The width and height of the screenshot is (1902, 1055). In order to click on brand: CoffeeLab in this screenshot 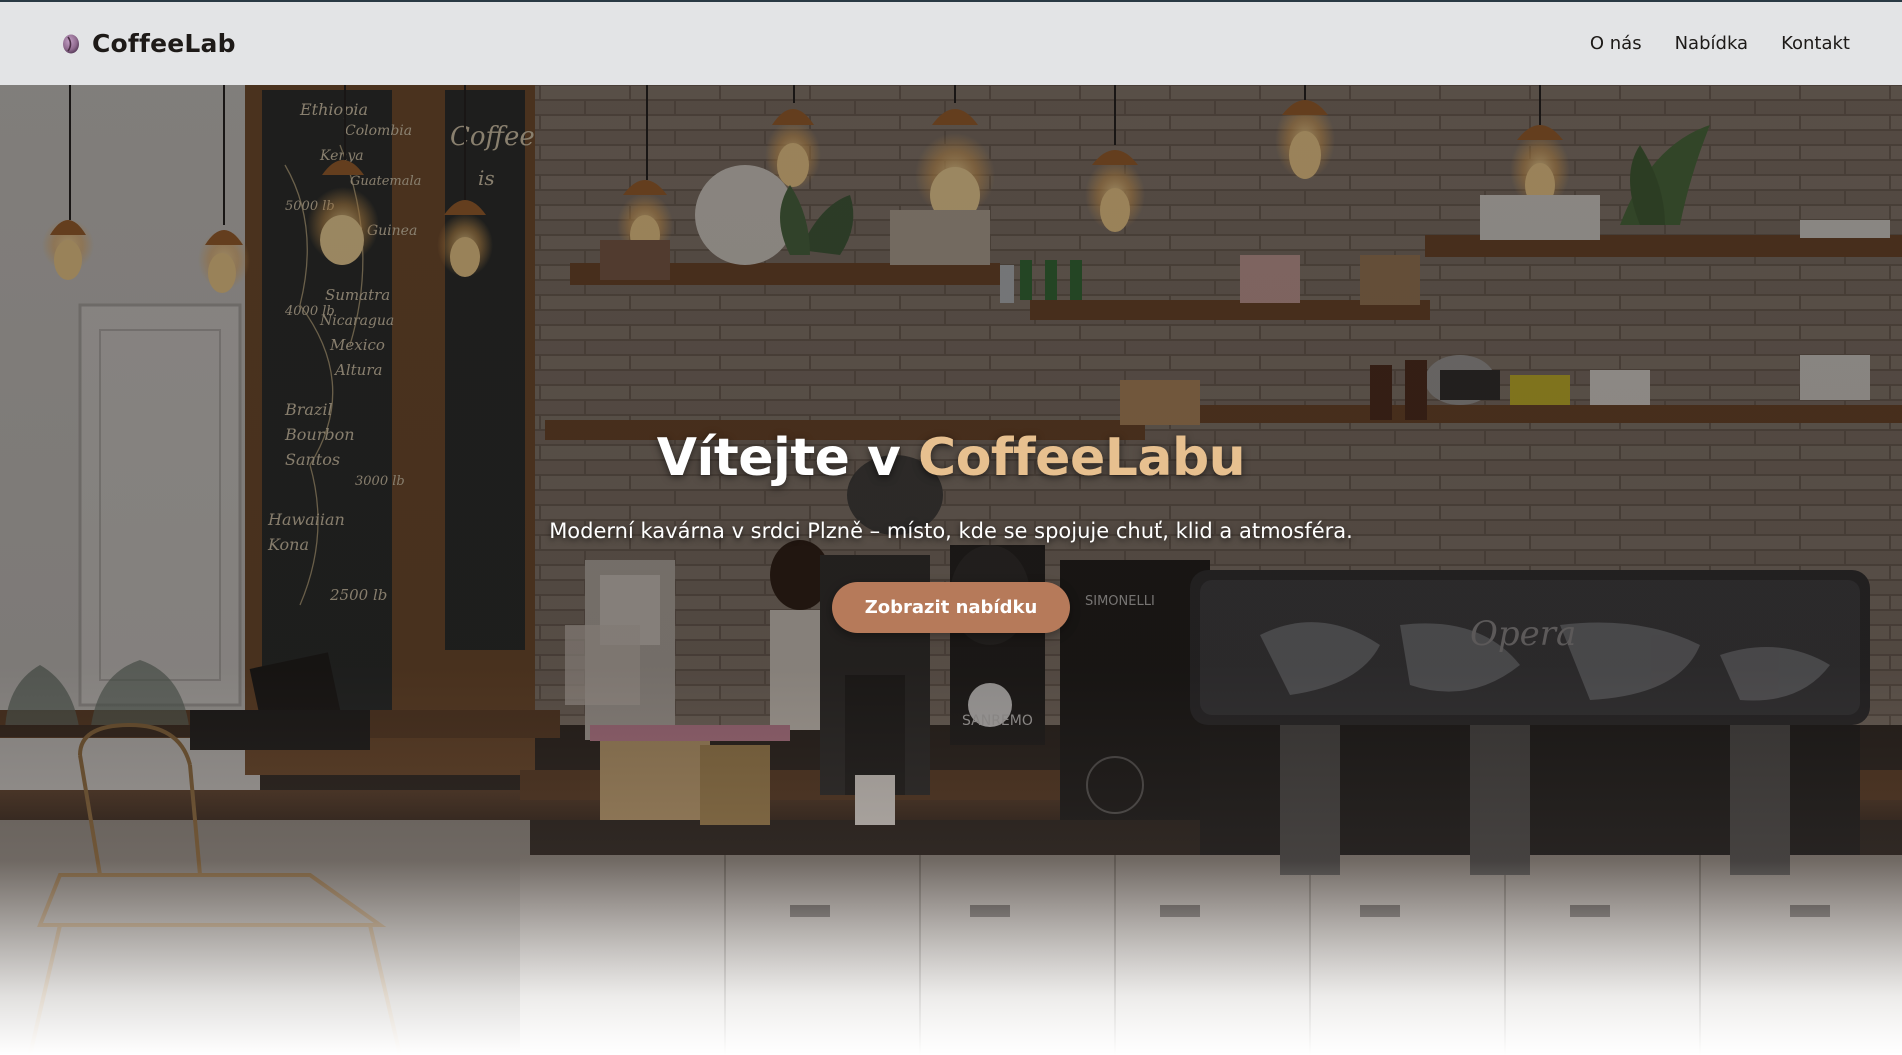, I will do `click(148, 43)`.